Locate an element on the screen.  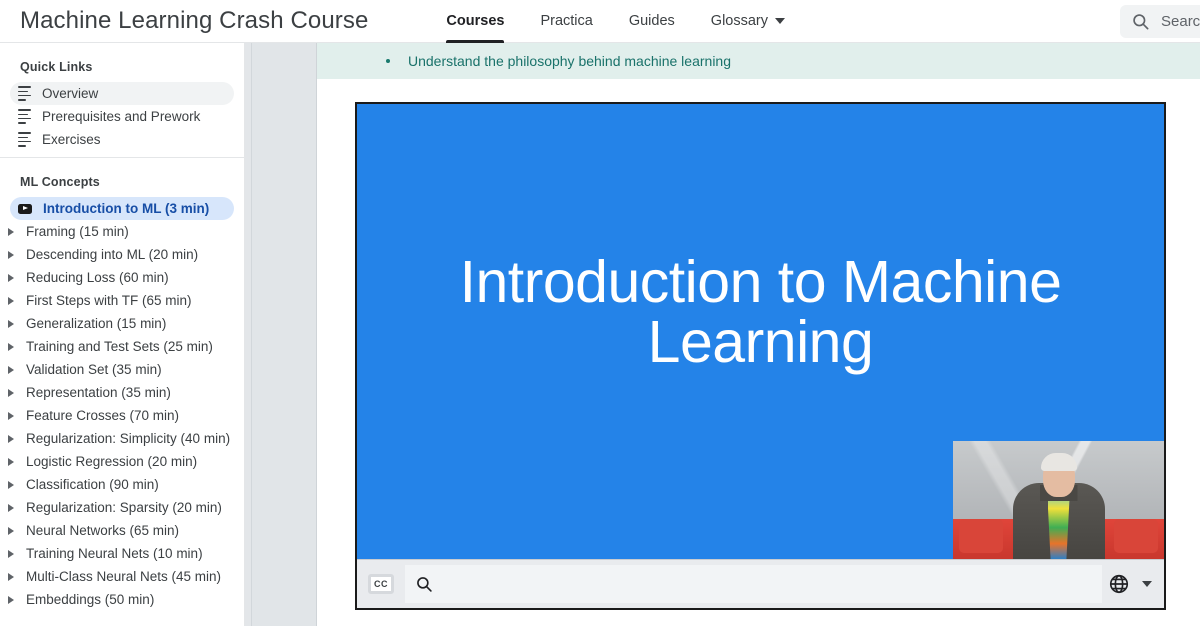
sidebar-item-training-and-test-sets-label: Training and Test Sets (25 min) is located at coordinates (119, 346).